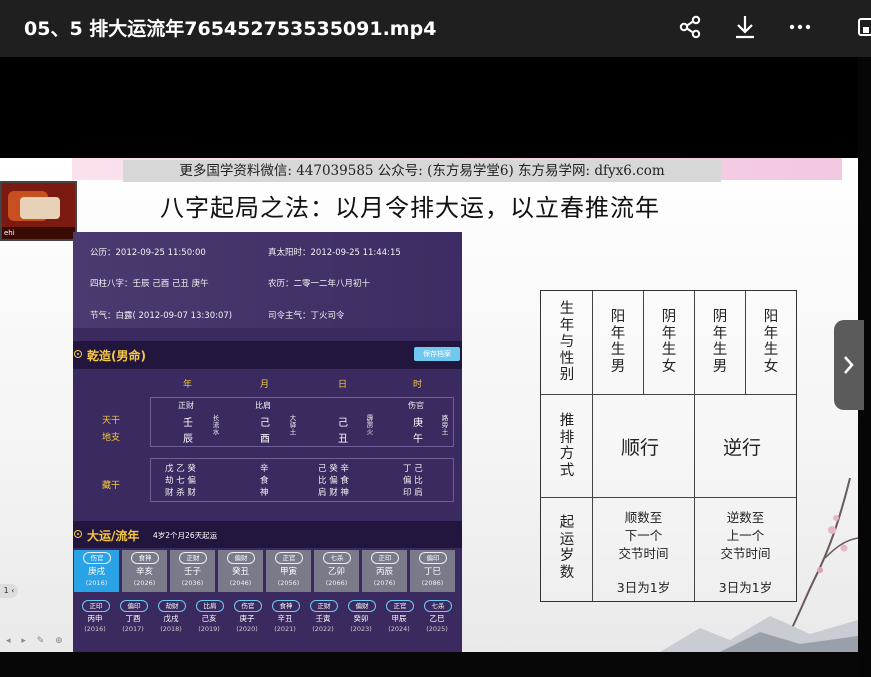 The image size is (871, 677). What do you see at coordinates (188, 423) in the screenshot?
I see `pillar-year-gan: 壬` at bounding box center [188, 423].